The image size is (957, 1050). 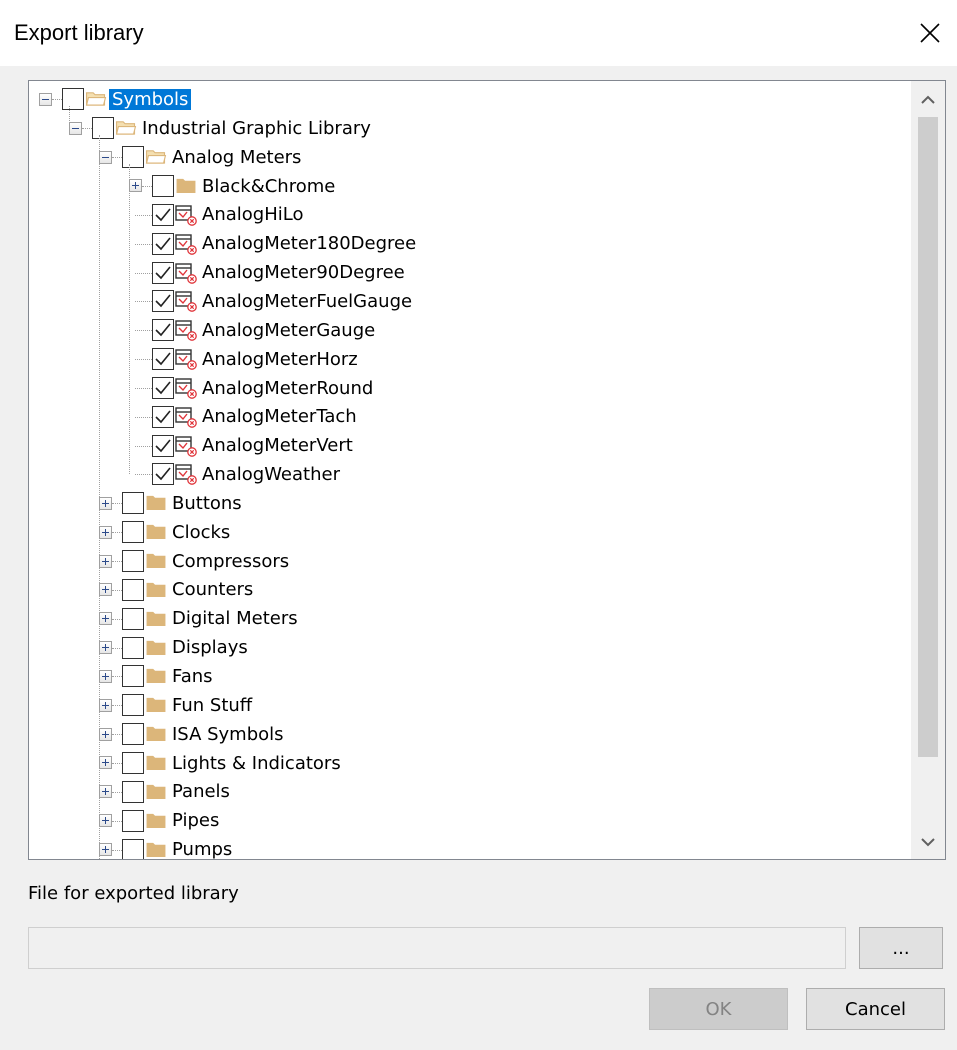 I want to click on file-path-input, so click(x=437, y=948).